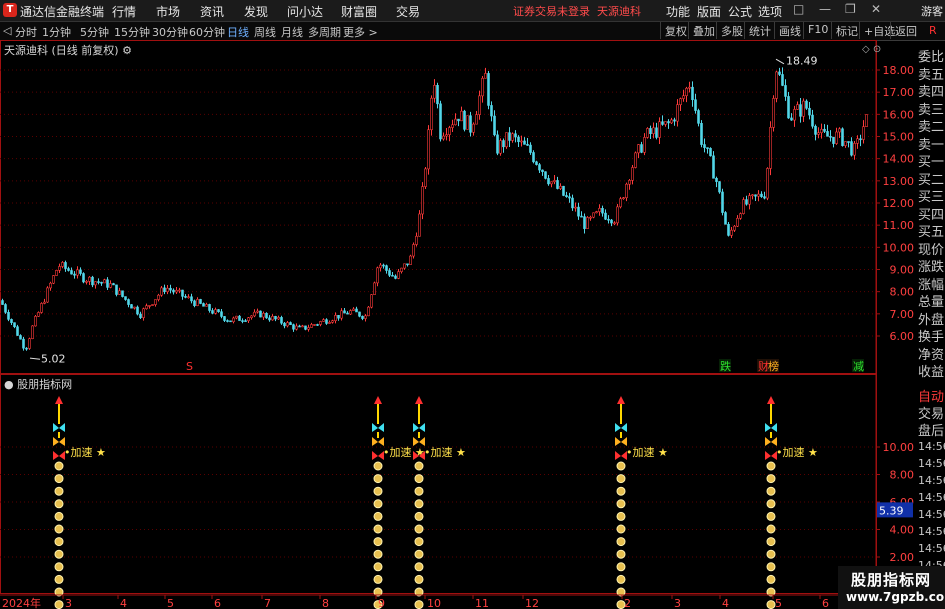  I want to click on tab-daily: 日线, so click(238, 32).